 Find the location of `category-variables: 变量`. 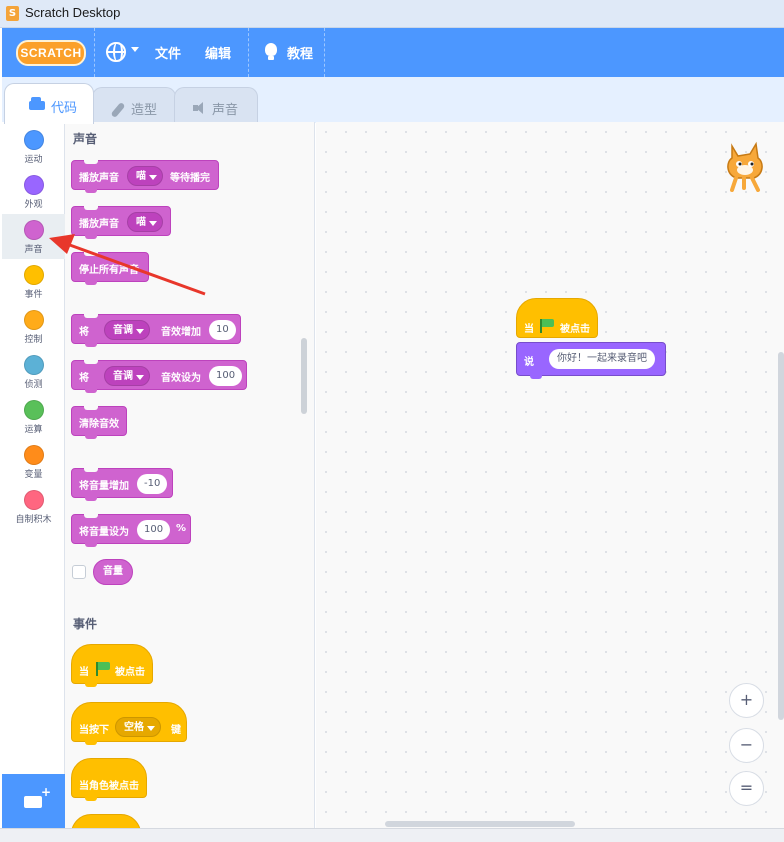

category-variables: 变量 is located at coordinates (33, 461).